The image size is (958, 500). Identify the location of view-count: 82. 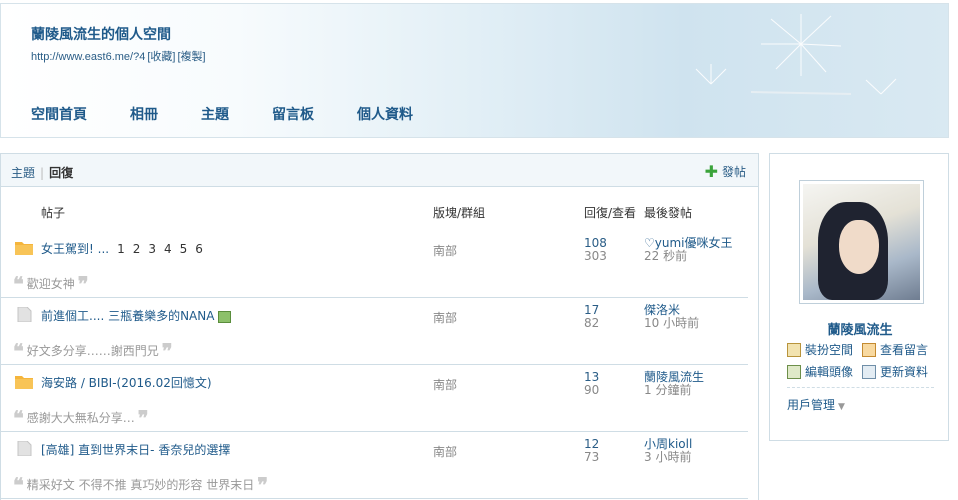
(592, 323).